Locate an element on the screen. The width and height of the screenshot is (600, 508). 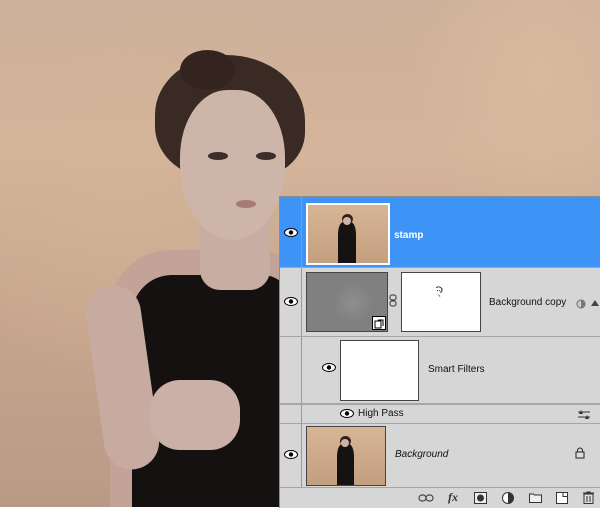
layer-name-background-copy: Background copy is located at coordinates (527, 302).